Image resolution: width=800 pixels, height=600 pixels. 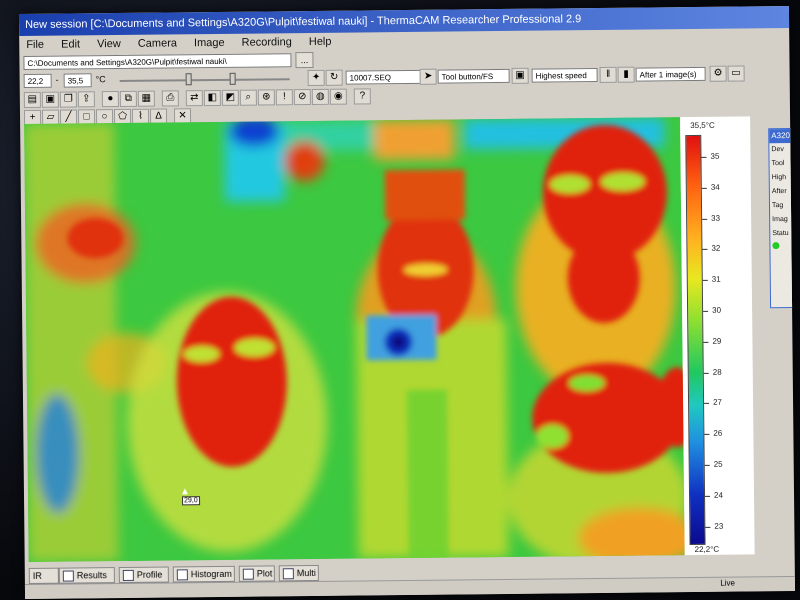 What do you see at coordinates (707, 549) in the screenshot?
I see `scale-min-label: 22,2°C` at bounding box center [707, 549].